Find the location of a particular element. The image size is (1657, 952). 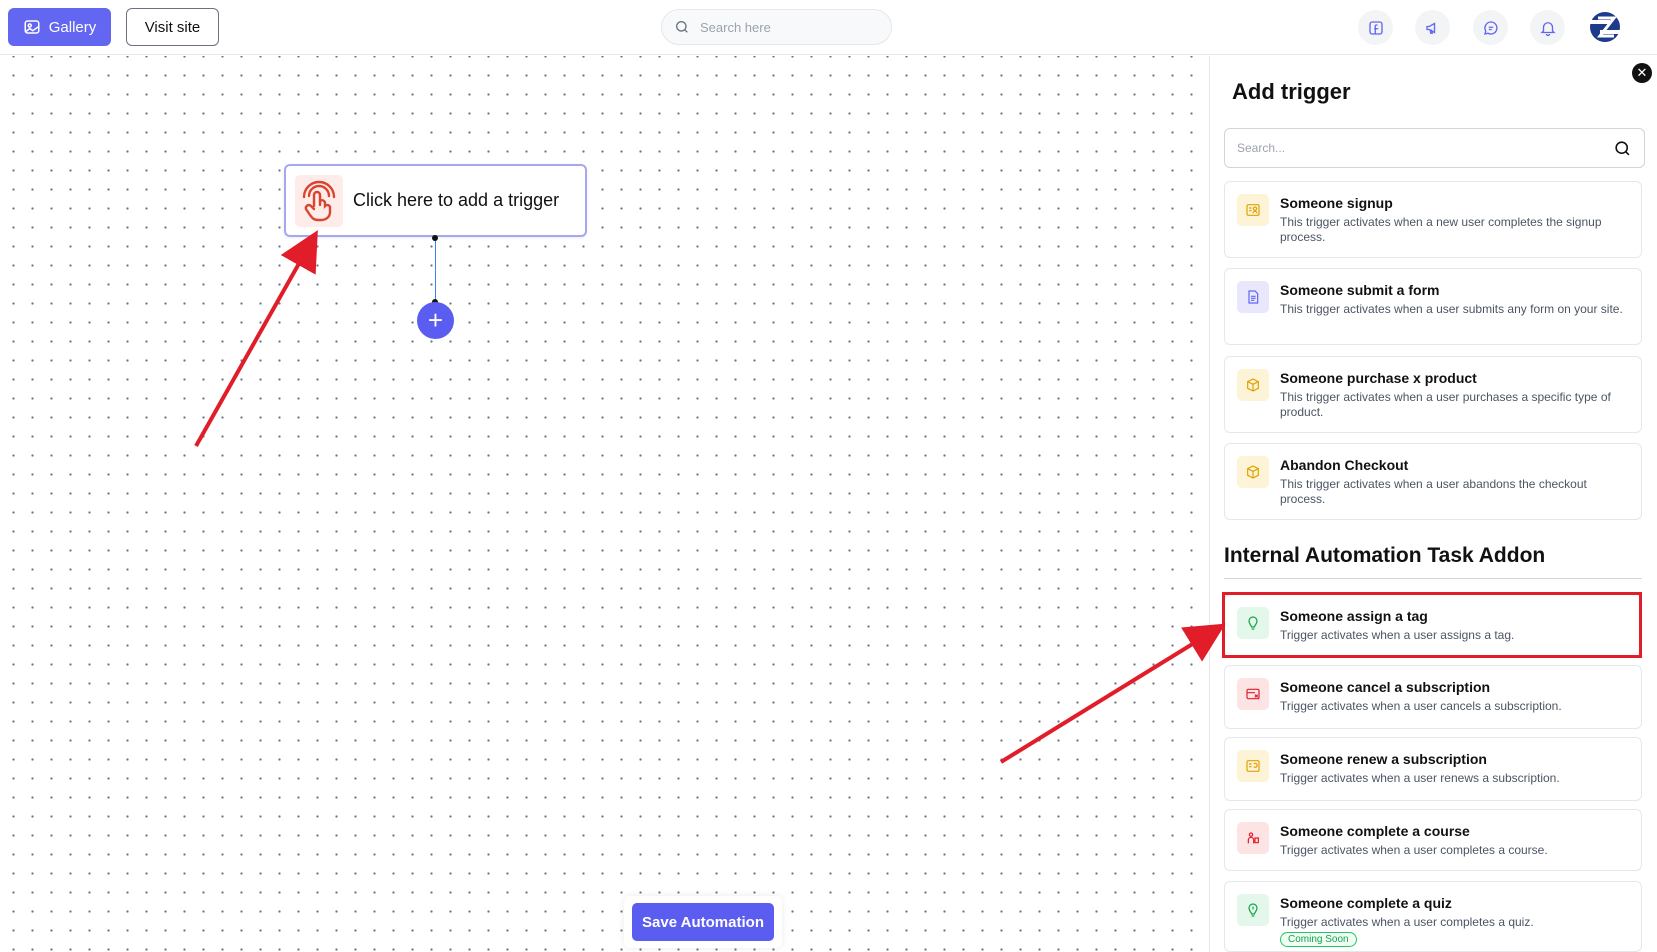

megaphone-icon-button is located at coordinates (1432, 27).